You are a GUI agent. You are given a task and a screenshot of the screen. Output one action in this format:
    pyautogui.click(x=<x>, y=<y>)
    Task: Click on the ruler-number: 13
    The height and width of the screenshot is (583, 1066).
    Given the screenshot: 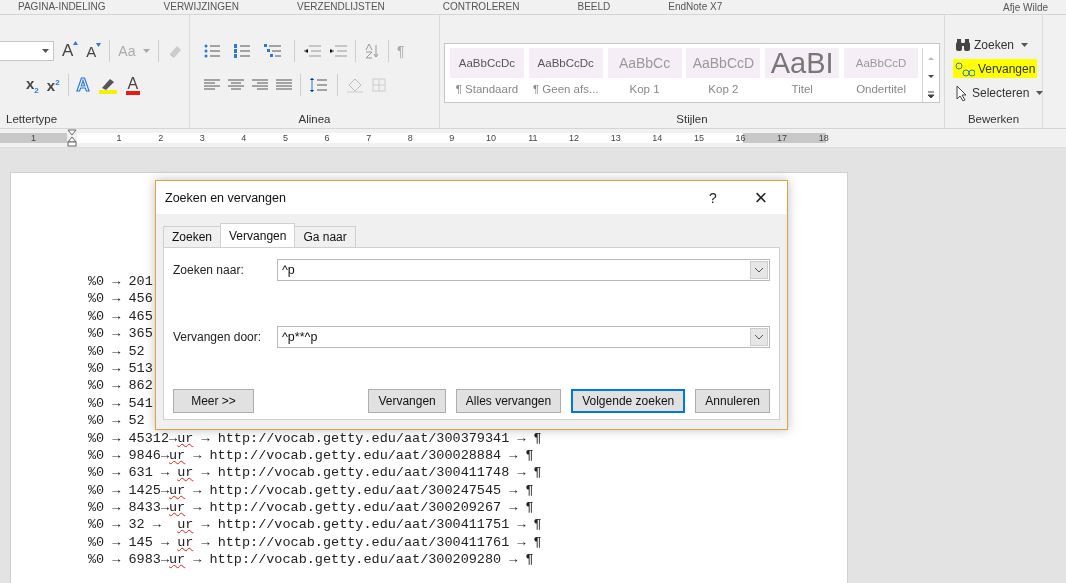 What is the action you would take?
    pyautogui.click(x=615, y=138)
    